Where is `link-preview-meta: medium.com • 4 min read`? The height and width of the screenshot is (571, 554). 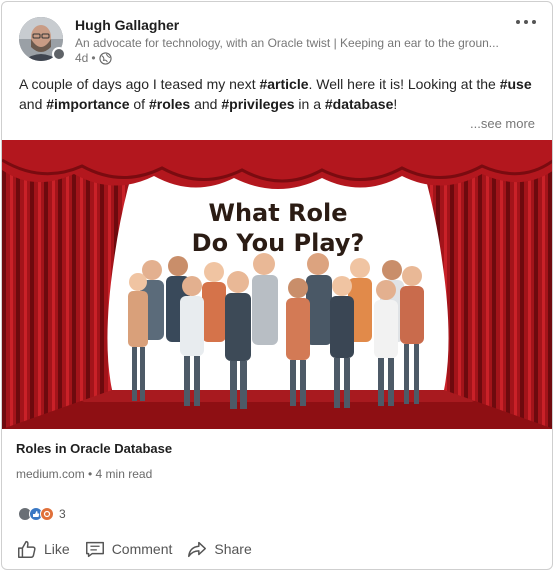
link-preview-meta: medium.com • 4 min read is located at coordinates (84, 474).